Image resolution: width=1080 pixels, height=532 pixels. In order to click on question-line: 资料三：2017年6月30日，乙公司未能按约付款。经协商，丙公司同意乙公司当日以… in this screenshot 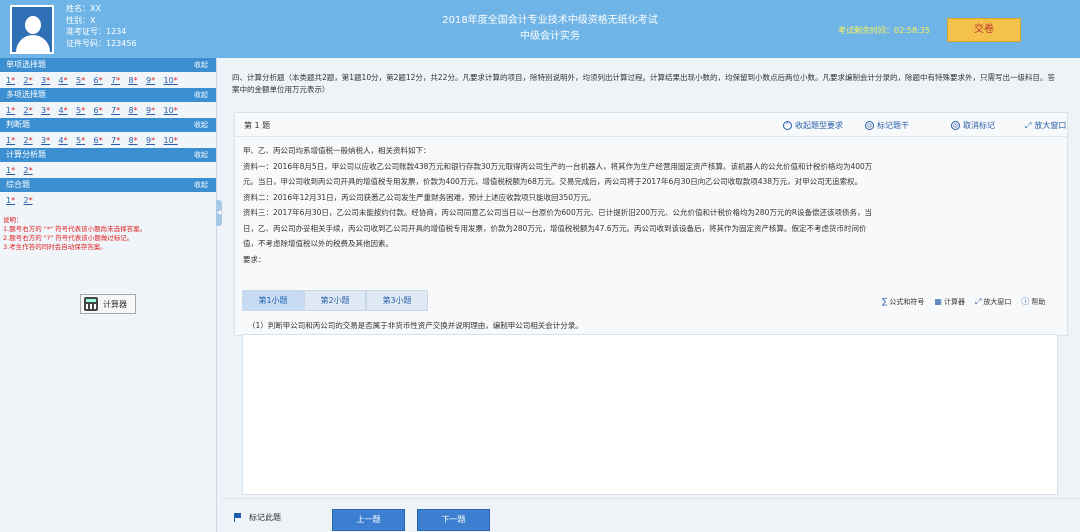, I will do `click(558, 212)`.